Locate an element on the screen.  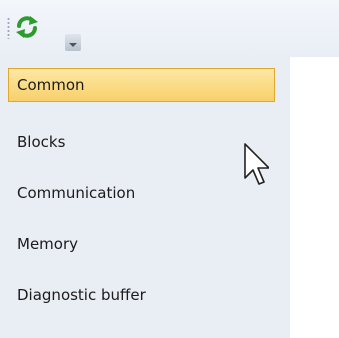
nav-item-diagnostic-buffer: Diagnostic buffer is located at coordinates (141, 295).